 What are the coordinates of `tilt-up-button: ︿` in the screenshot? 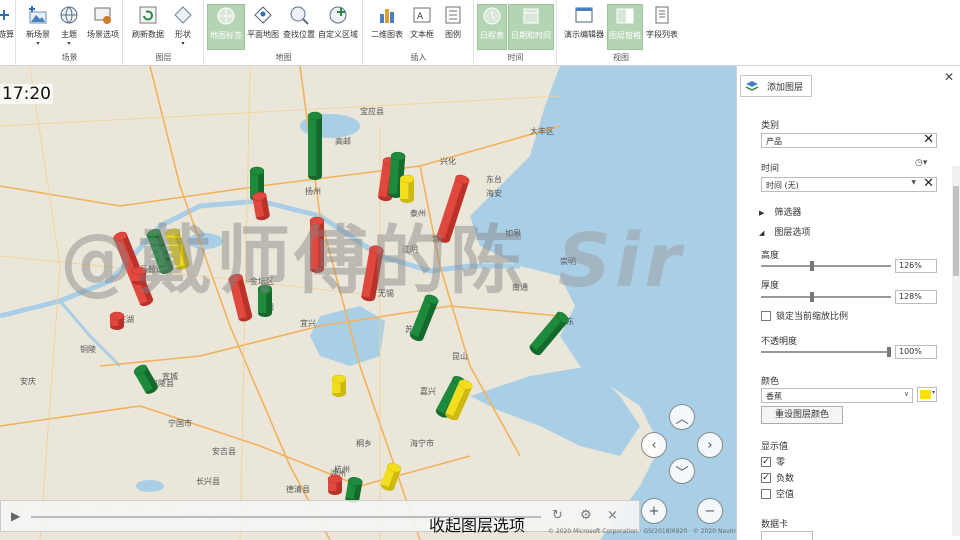 It's located at (682, 417).